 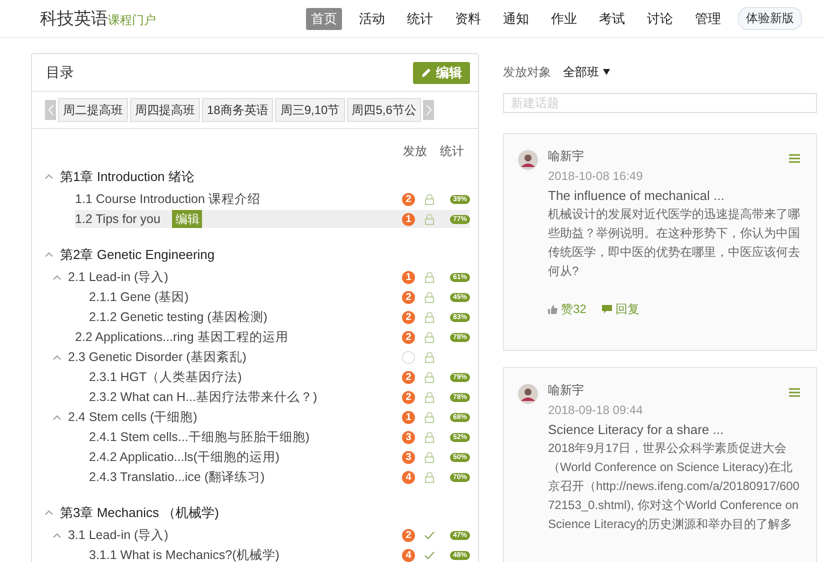 I want to click on site-subtitle: 课程门户, so click(x=132, y=20).